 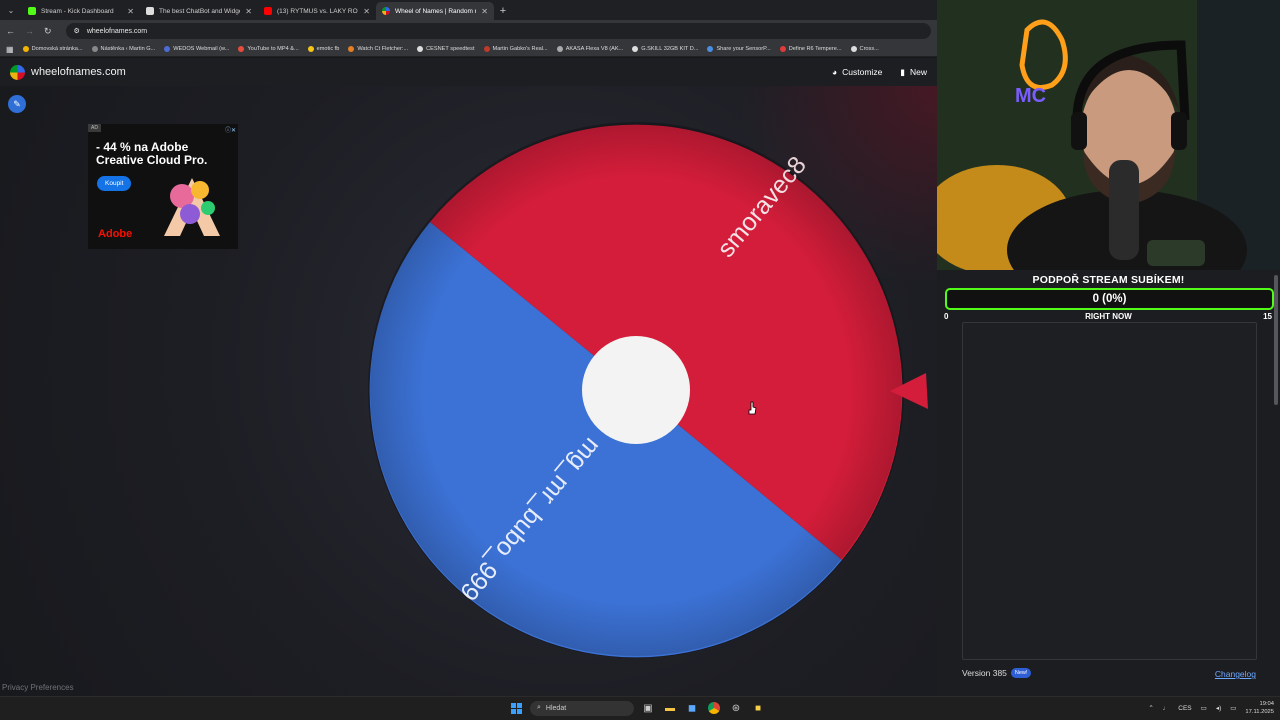 I want to click on youtube-favicon-icon, so click(x=268, y=11).